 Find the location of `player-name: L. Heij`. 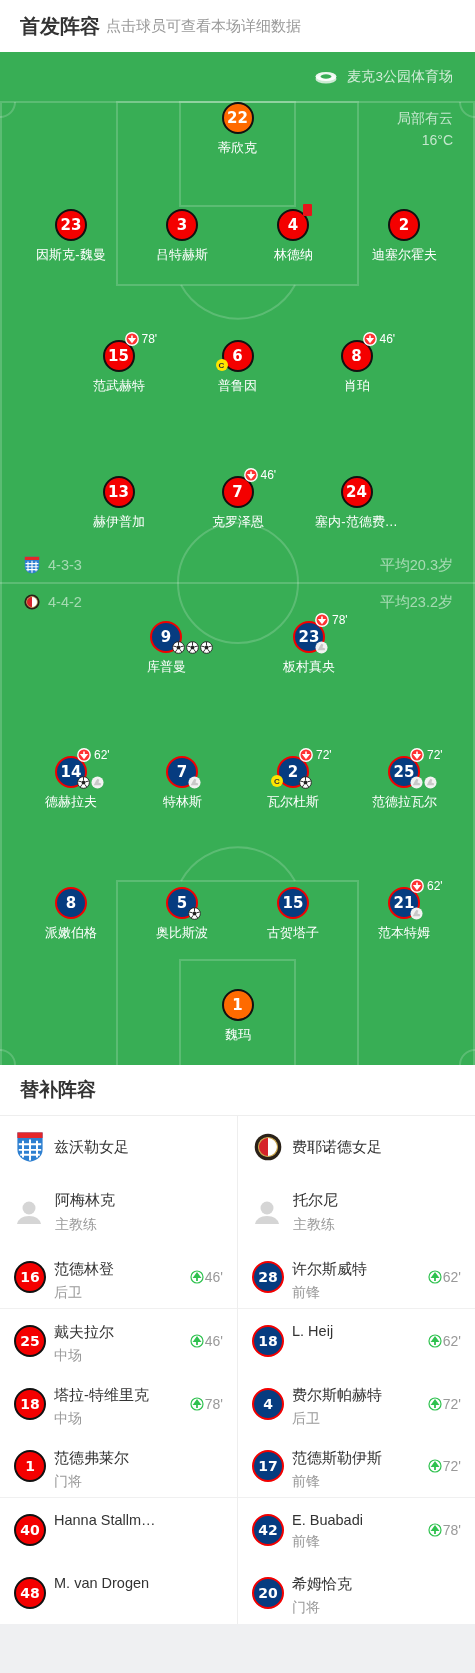

player-name: L. Heij is located at coordinates (356, 1331).